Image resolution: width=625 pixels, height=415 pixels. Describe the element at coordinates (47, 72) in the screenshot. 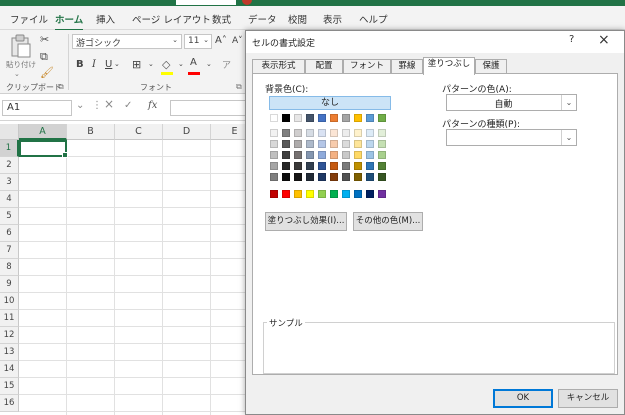

I see `format-painter-icon: 🖌` at that location.